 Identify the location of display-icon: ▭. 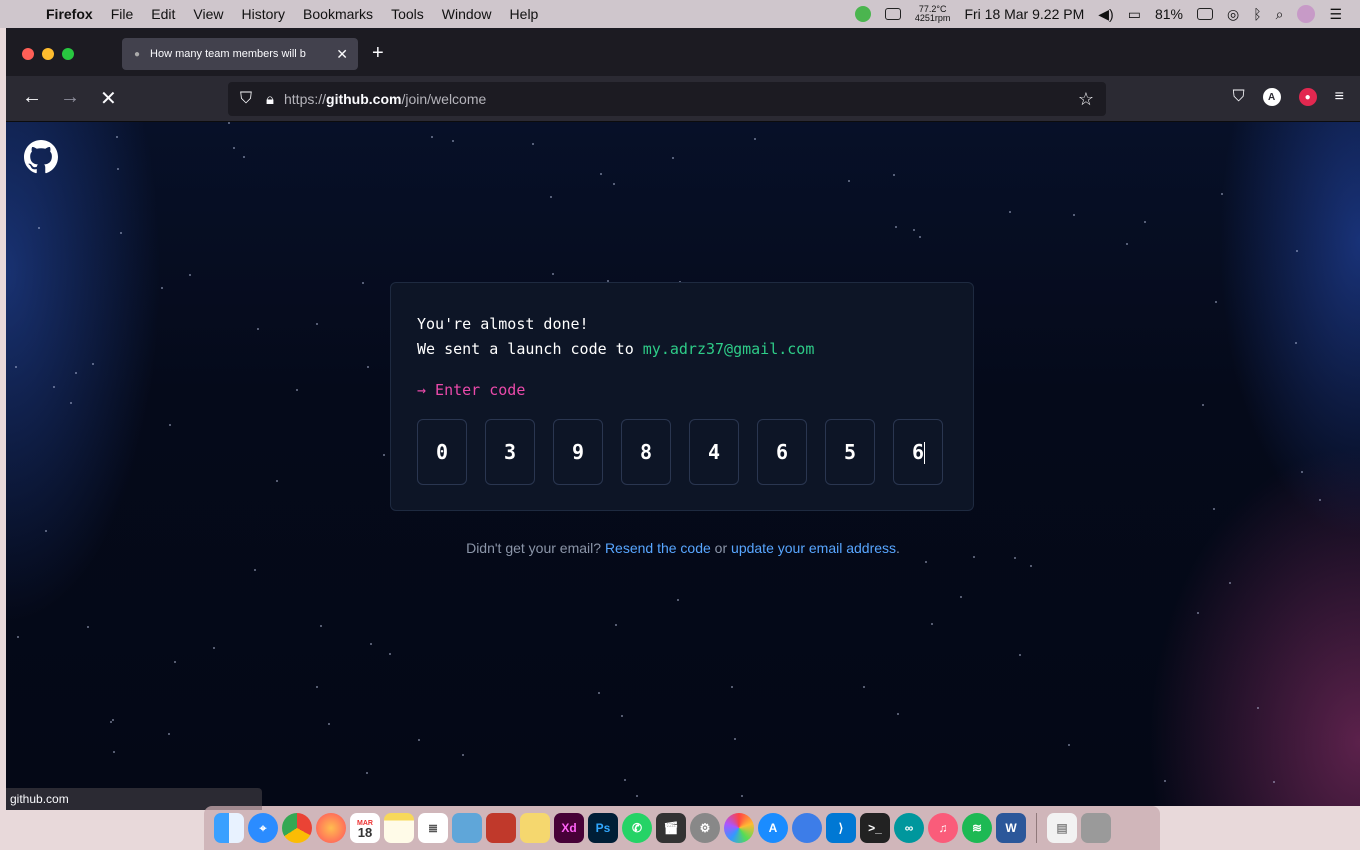
(1134, 14).